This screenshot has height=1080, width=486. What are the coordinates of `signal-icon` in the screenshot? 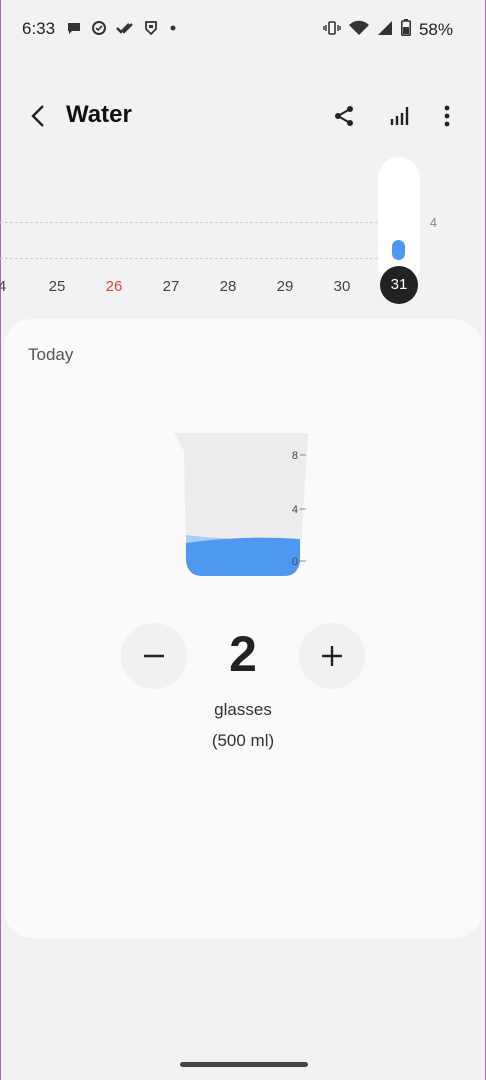 It's located at (385, 30).